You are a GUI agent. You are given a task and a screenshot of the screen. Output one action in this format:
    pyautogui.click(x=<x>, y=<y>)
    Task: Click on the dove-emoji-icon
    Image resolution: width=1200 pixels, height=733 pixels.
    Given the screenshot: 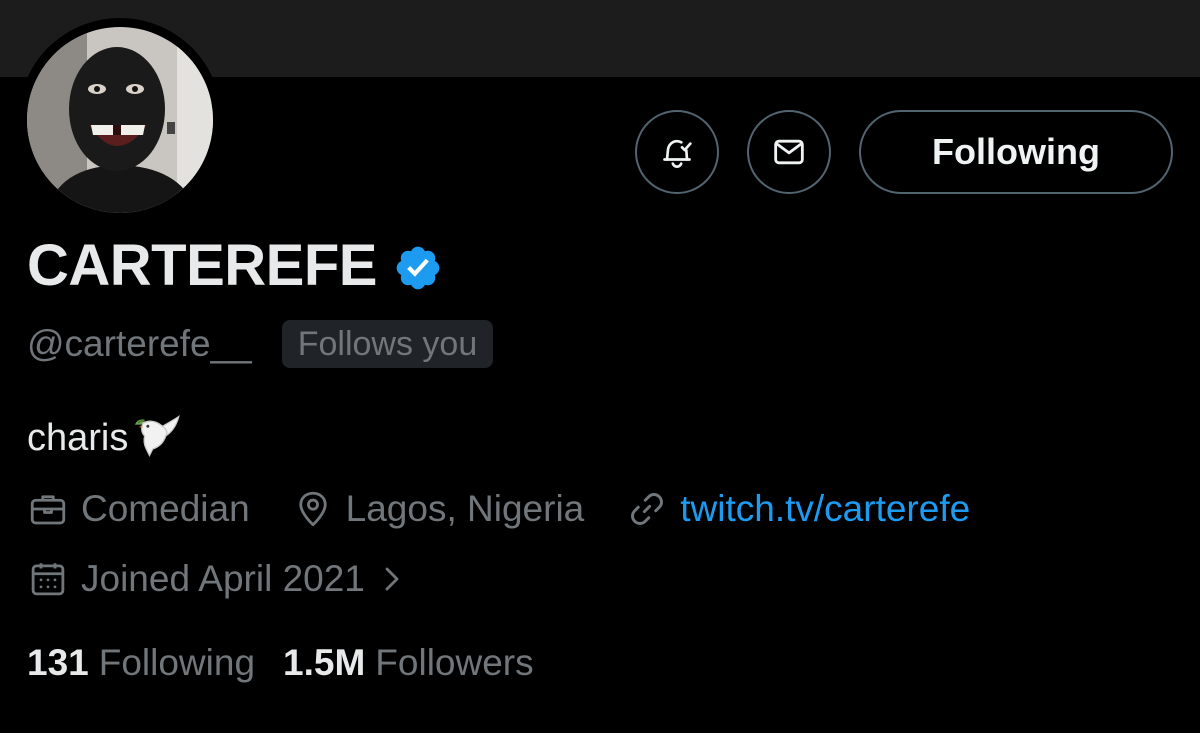 What is the action you would take?
    pyautogui.click(x=158, y=436)
    